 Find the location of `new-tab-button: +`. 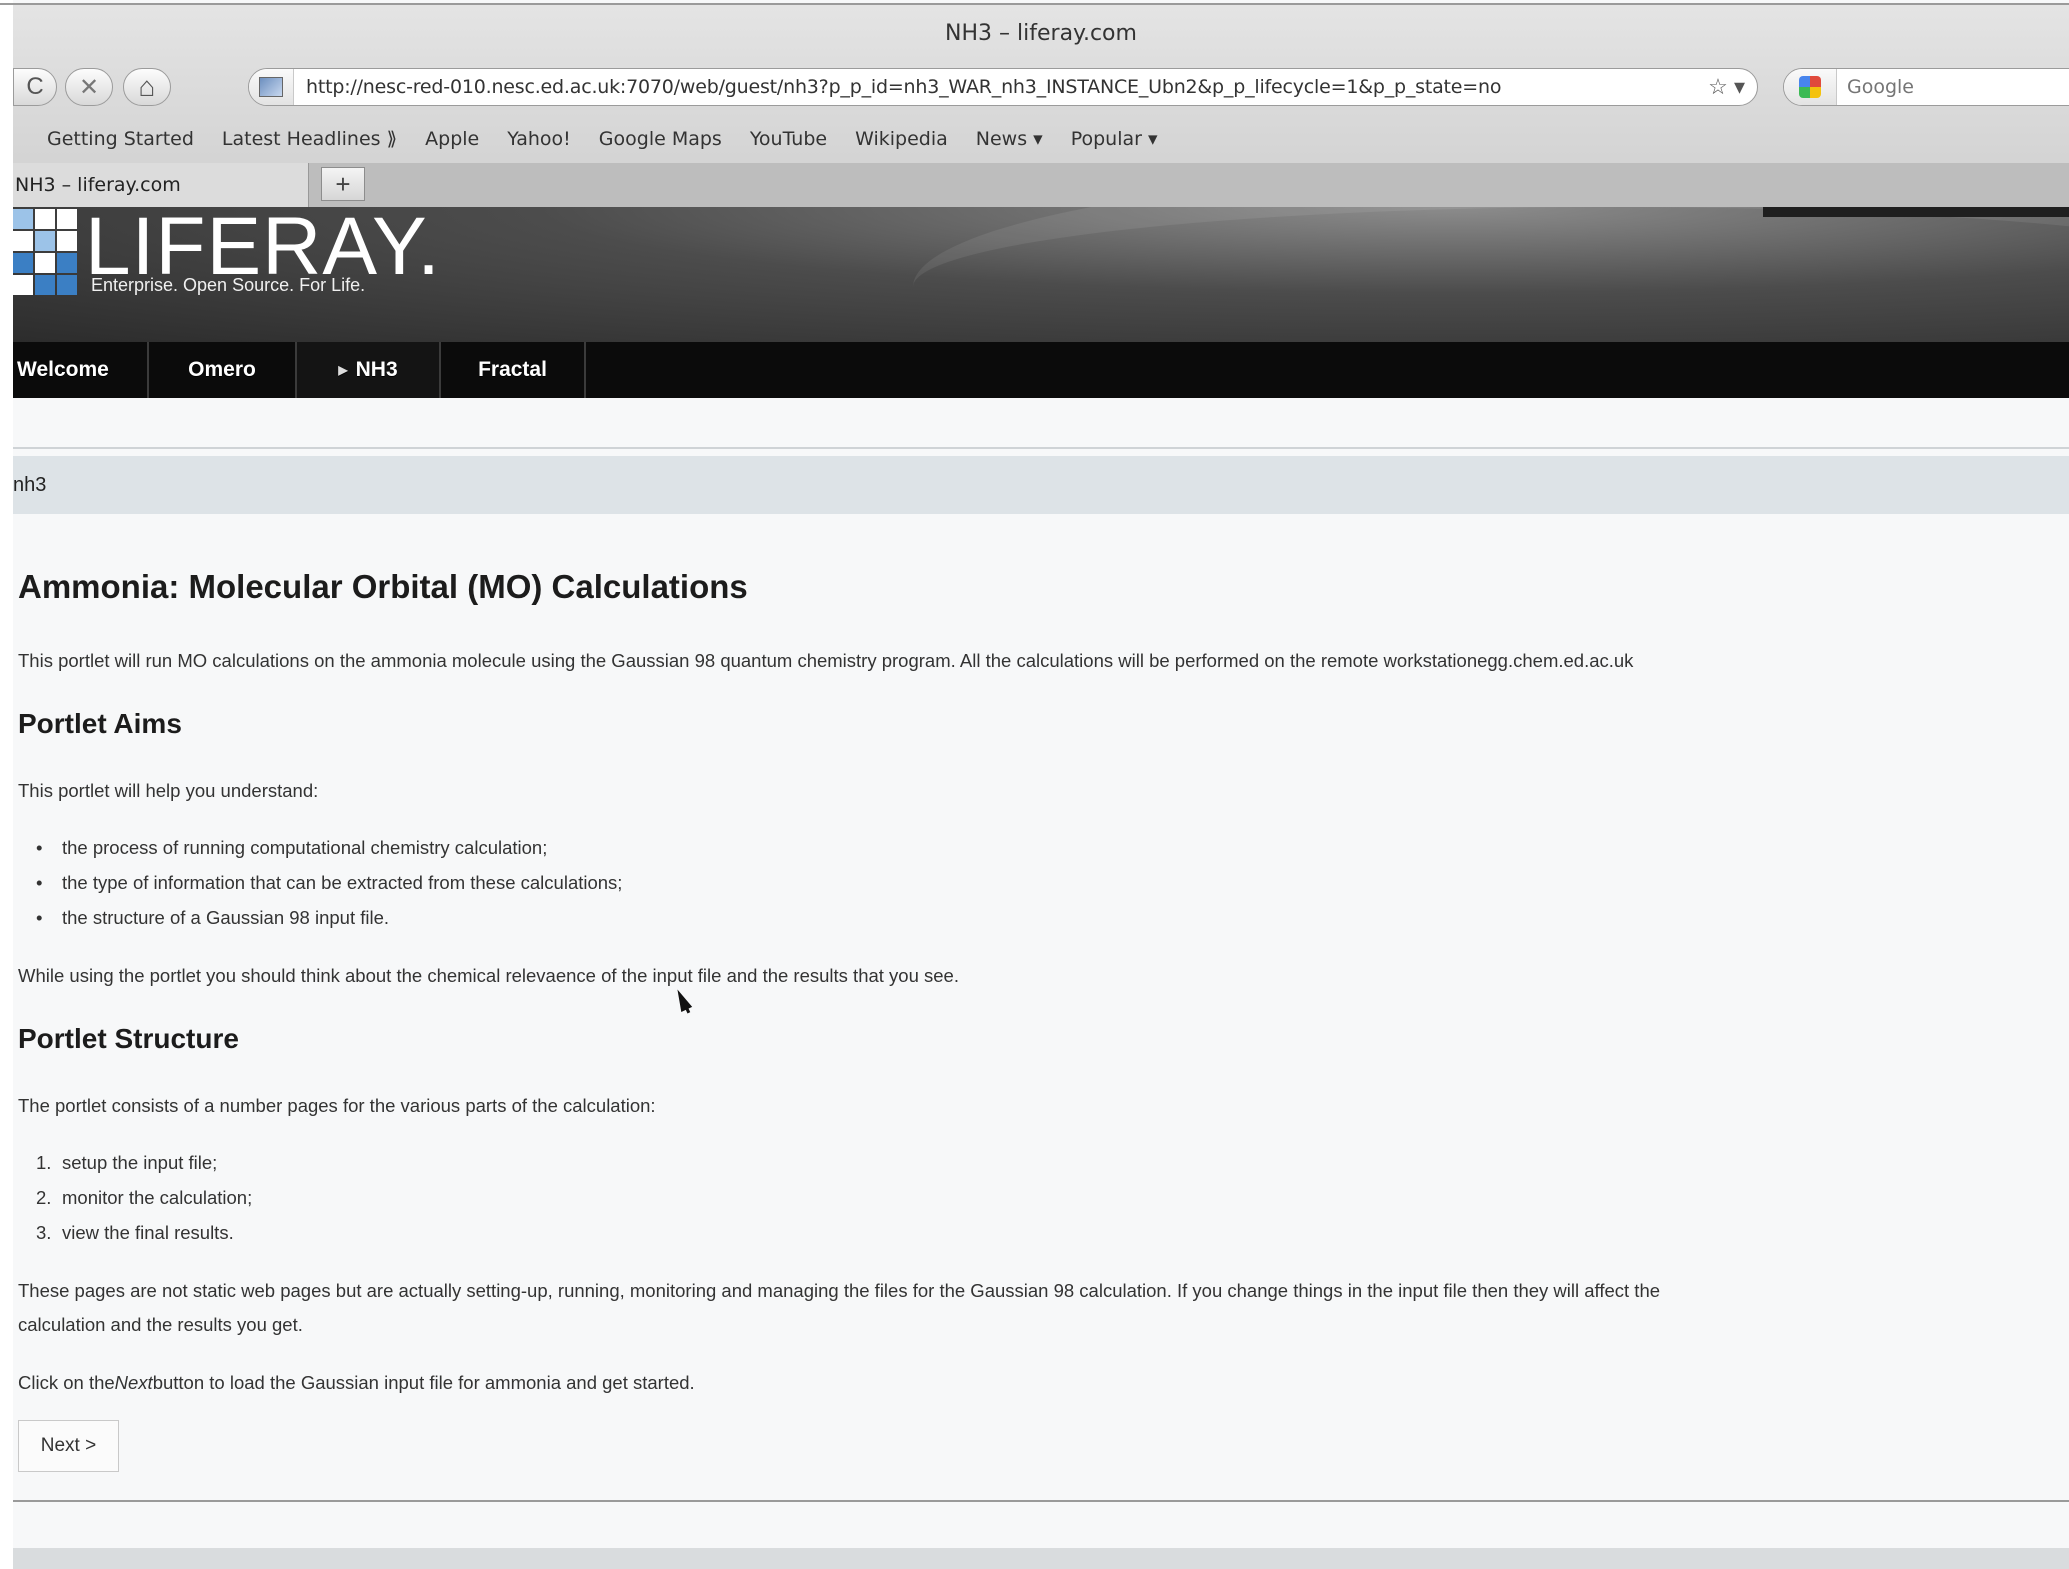

new-tab-button: + is located at coordinates (343, 184).